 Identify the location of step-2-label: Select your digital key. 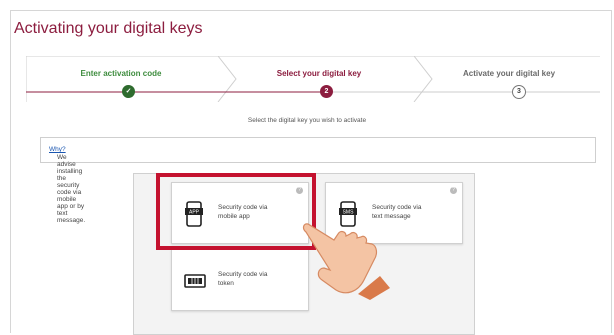
(319, 73).